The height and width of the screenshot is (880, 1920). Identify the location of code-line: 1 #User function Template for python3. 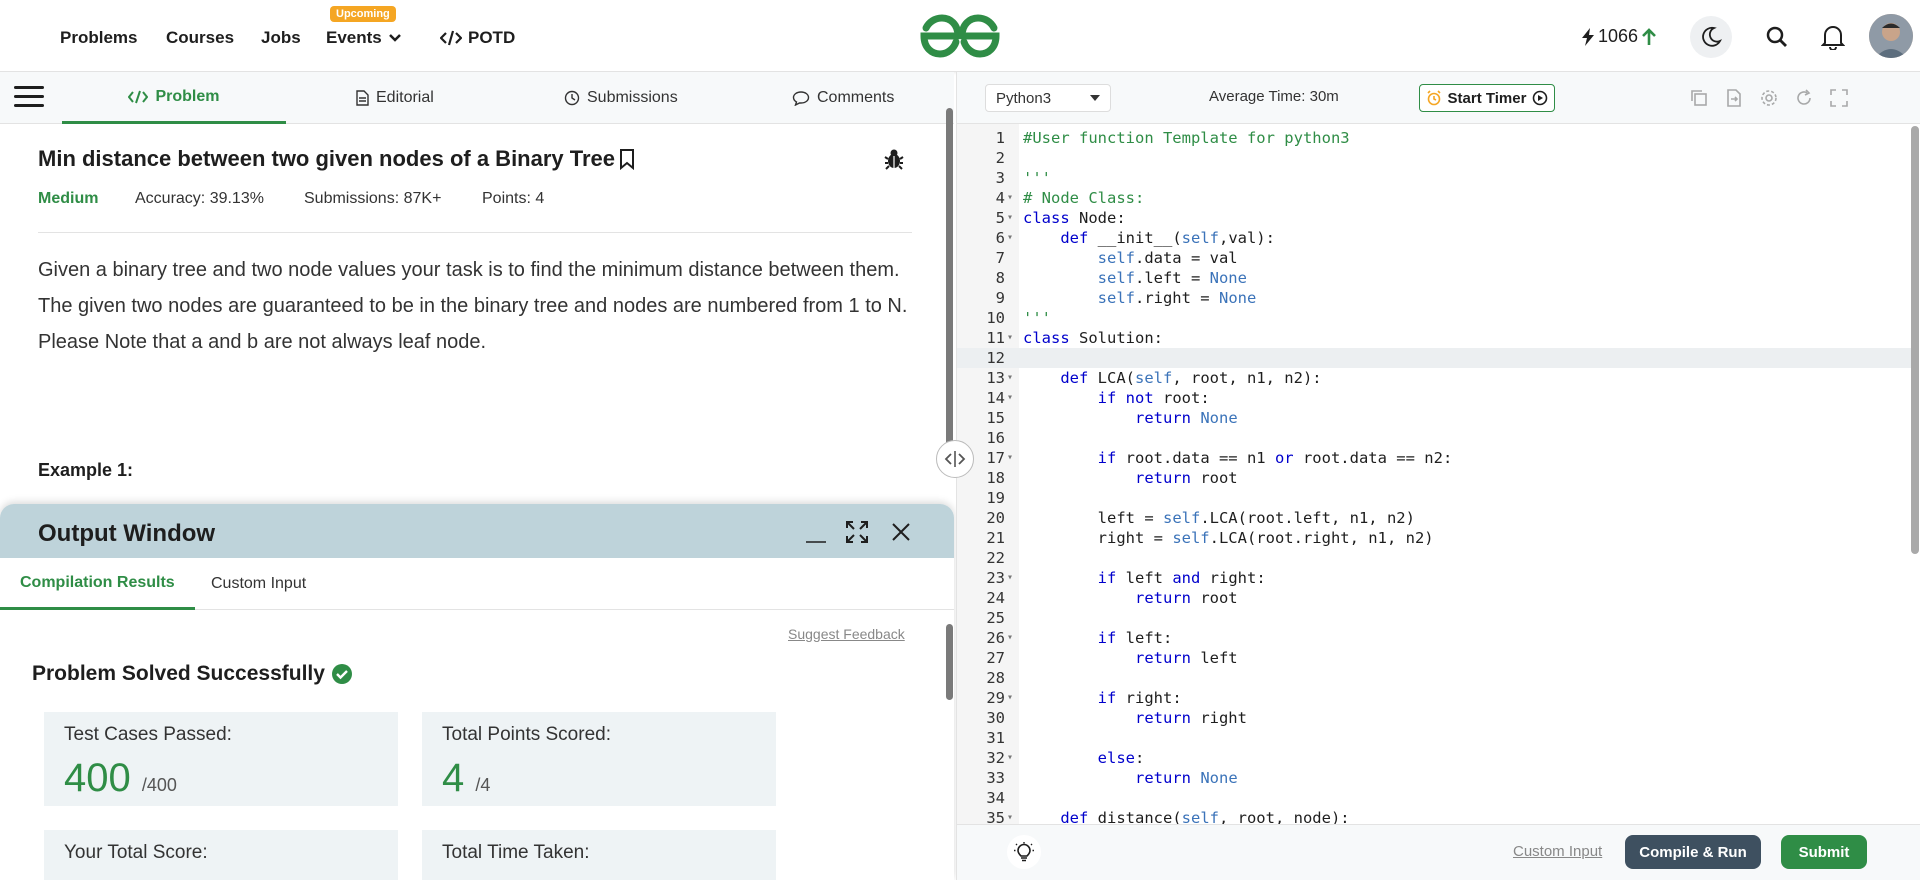
(1434, 138).